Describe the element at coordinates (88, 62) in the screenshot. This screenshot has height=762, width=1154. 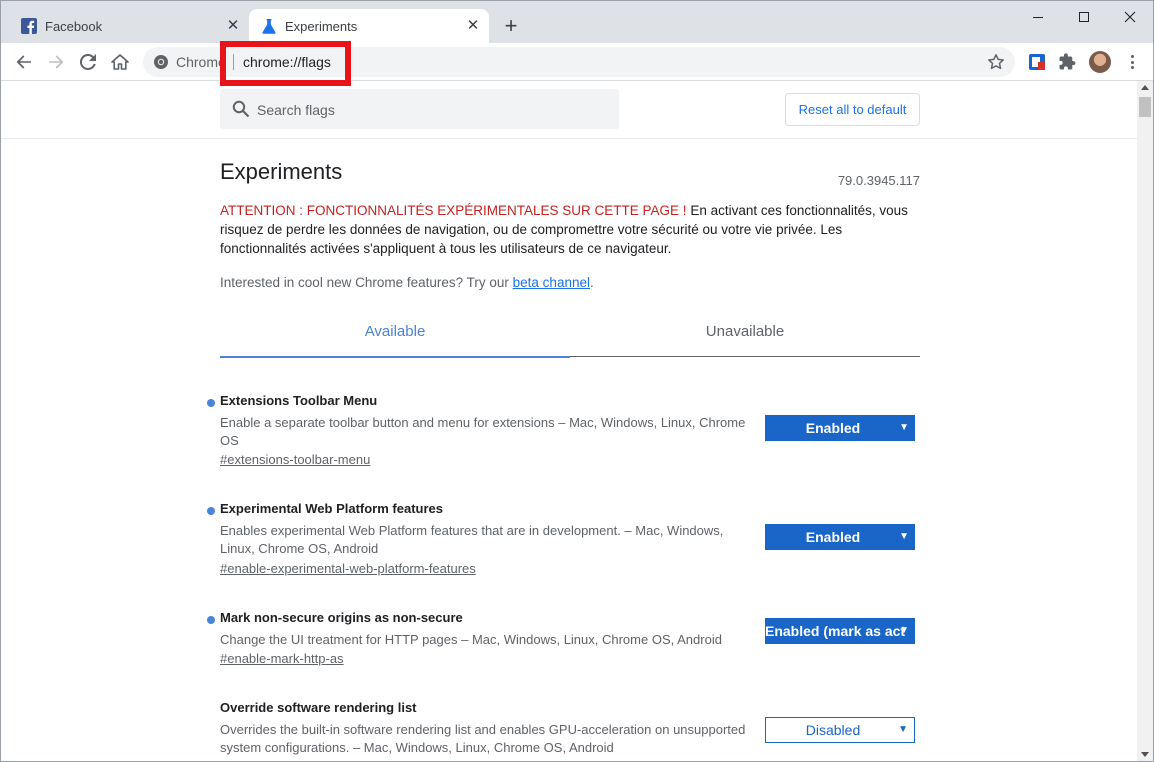
I see `reload-icon` at that location.